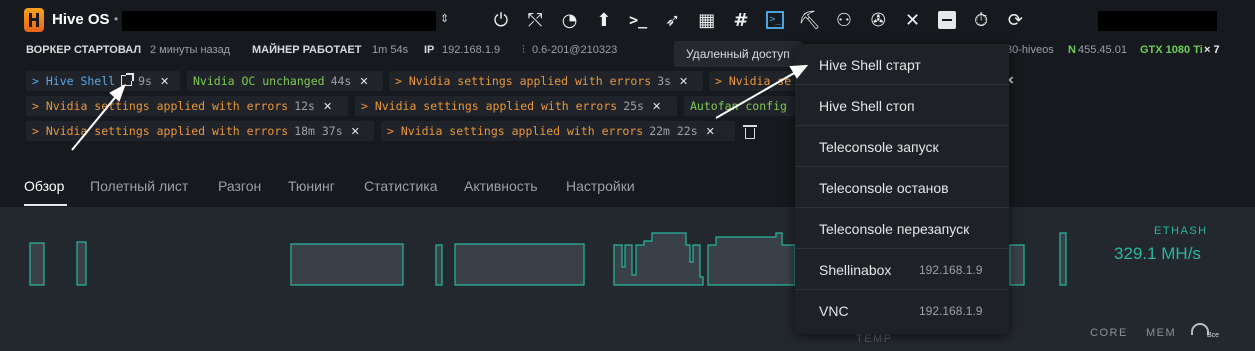 The width and height of the screenshot is (1255, 351). I want to click on menu-item-label: Hive Shell старт, so click(870, 65).